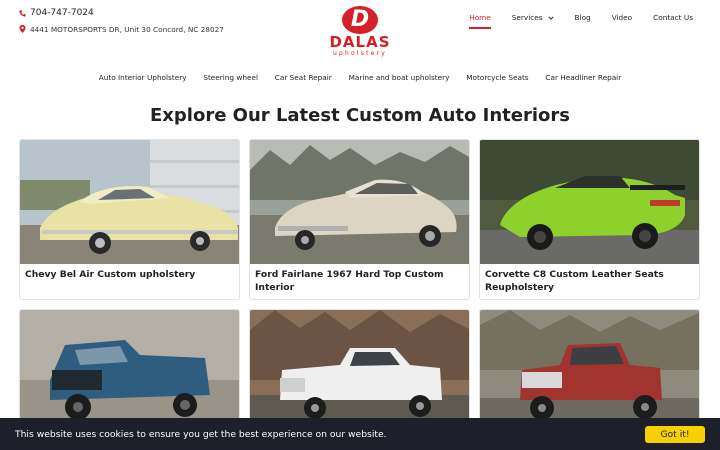 This screenshot has width=720, height=450. I want to click on nav-contact: Contact Us, so click(673, 18).